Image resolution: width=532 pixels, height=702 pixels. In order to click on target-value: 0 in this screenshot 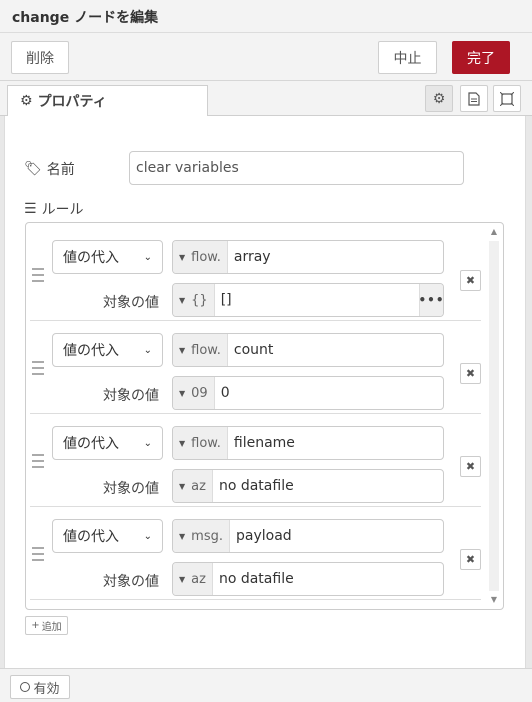, I will do `click(329, 393)`.